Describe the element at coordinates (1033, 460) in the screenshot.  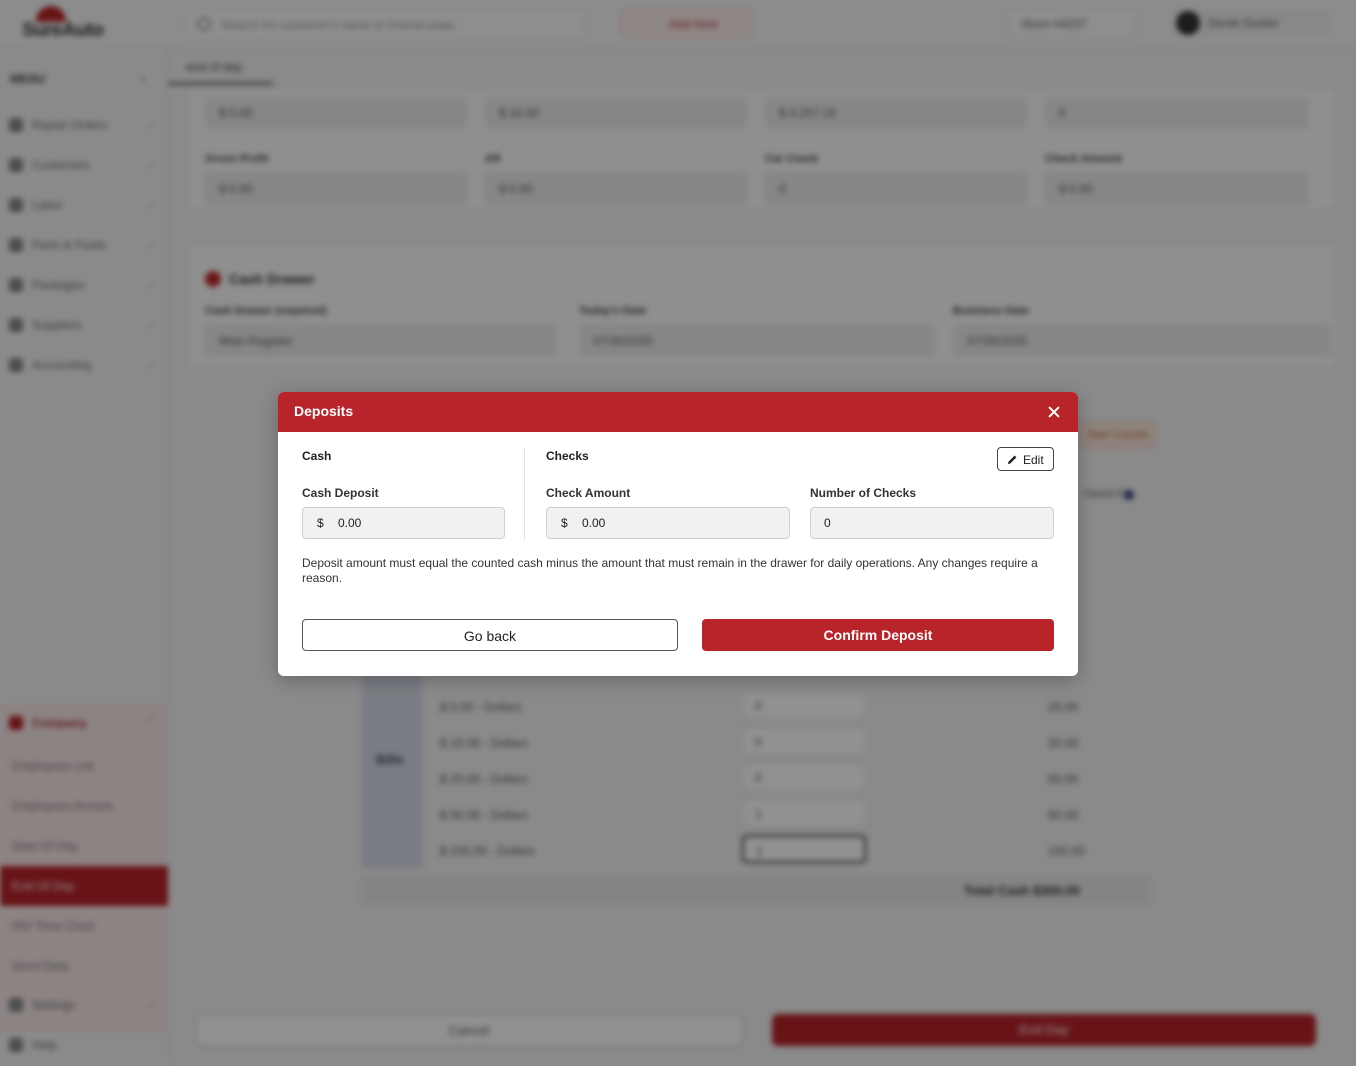
I see `edit-label: Edit` at that location.